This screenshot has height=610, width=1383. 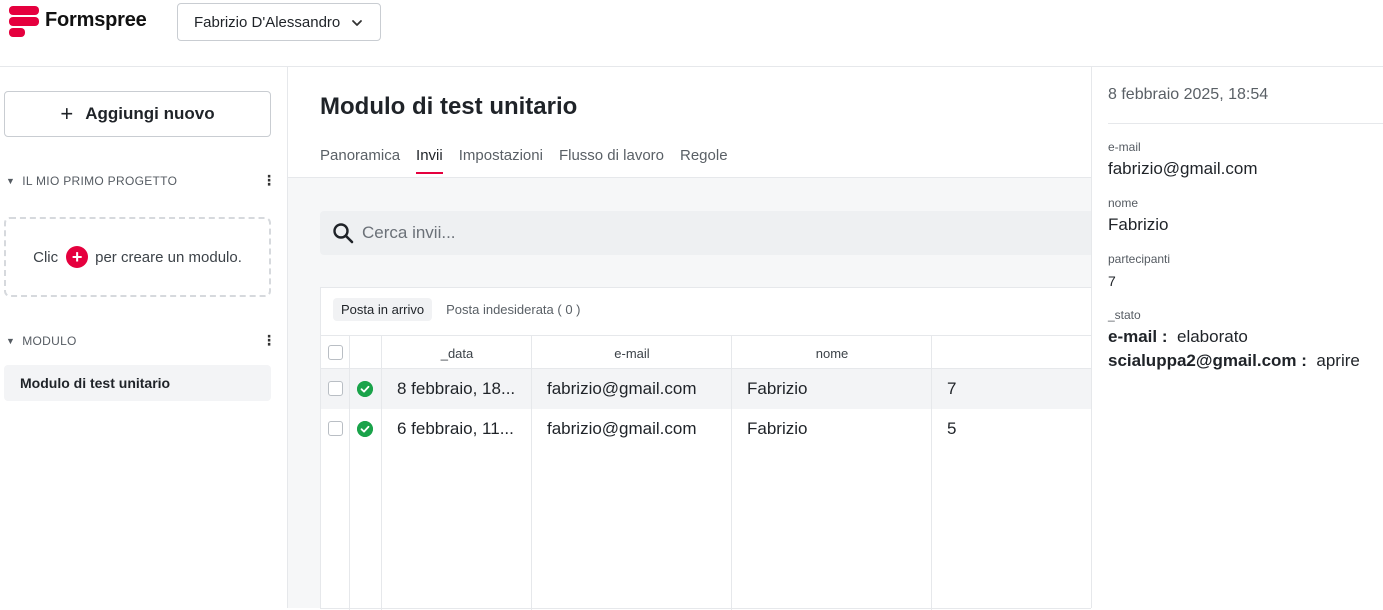 I want to click on column-header-email: e-mail, so click(x=632, y=353).